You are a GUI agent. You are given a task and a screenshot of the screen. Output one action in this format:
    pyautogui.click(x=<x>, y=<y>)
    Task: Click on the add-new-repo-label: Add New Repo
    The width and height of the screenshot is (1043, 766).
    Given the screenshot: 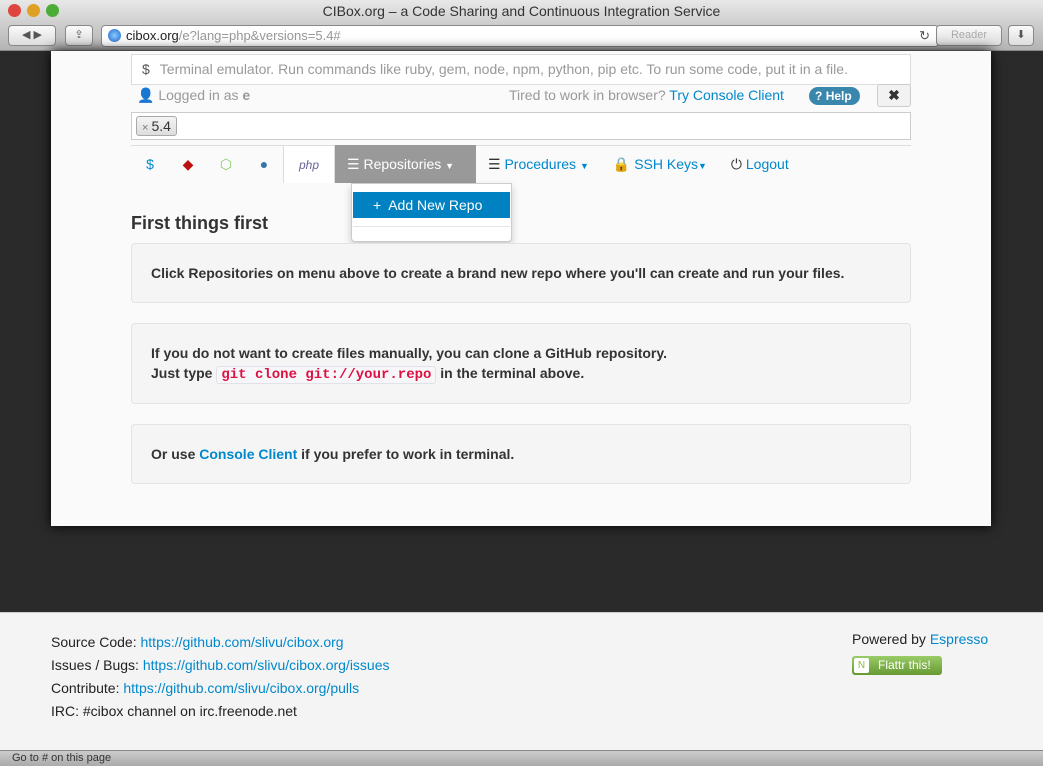 What is the action you would take?
    pyautogui.click(x=435, y=205)
    